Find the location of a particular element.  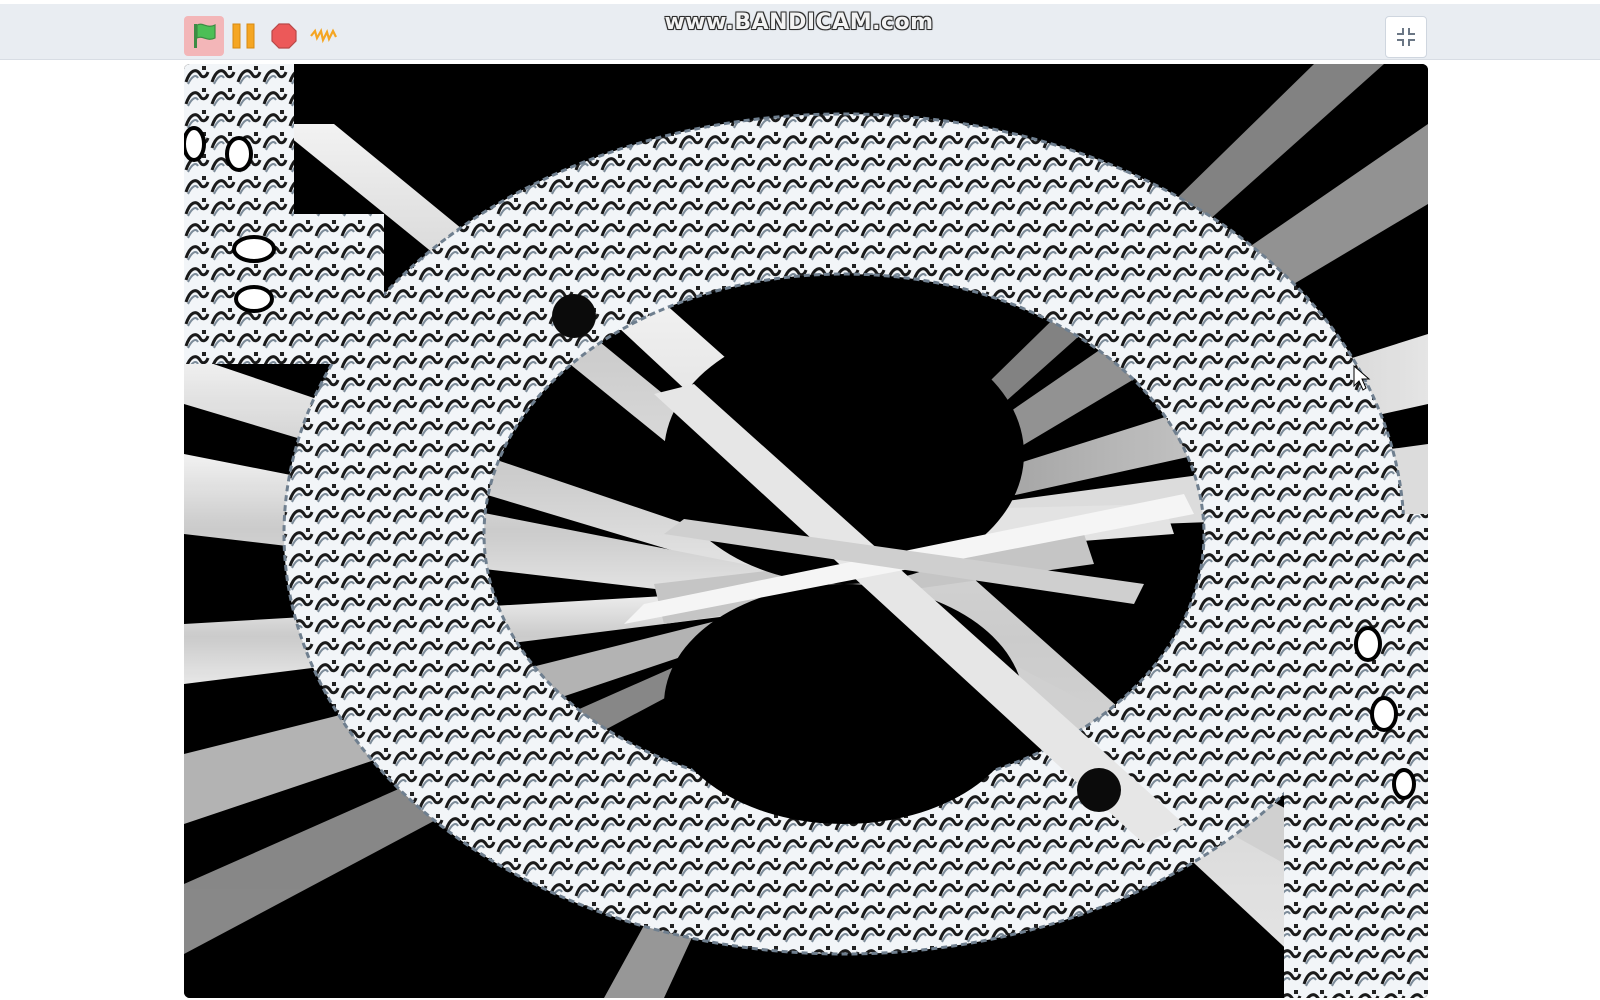

green-flag-button is located at coordinates (204, 36).